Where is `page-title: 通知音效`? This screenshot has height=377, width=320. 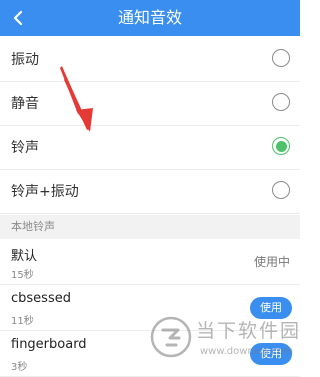 page-title: 通知音效 is located at coordinates (149, 17).